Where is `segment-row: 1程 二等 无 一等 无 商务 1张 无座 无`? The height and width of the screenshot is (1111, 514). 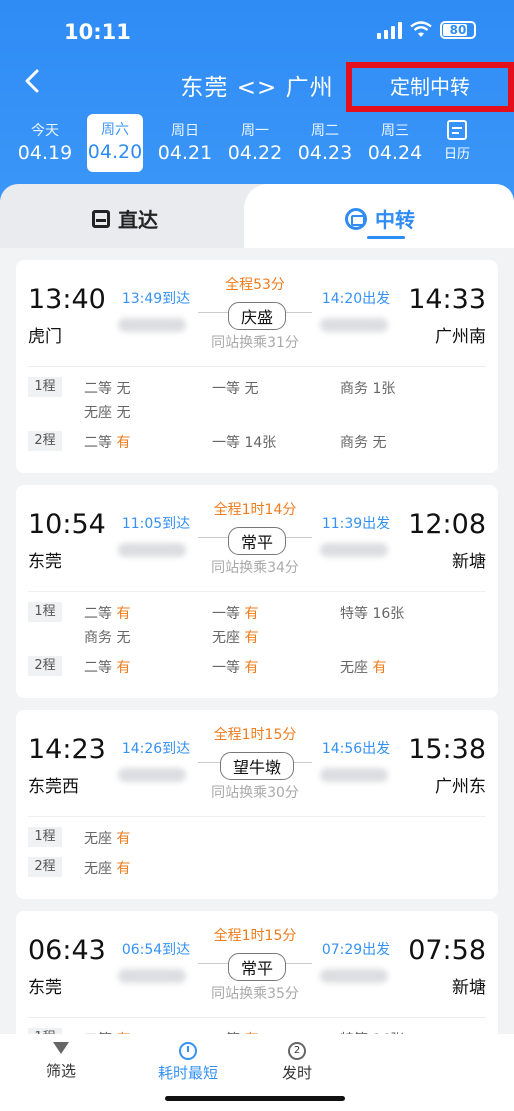 segment-row: 1程 二等 无 一等 无 商务 1张 无座 无 is located at coordinates (257, 401).